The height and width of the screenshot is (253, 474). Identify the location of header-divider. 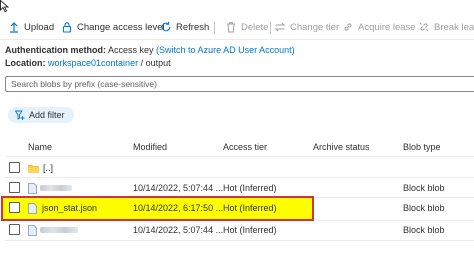
(239, 156).